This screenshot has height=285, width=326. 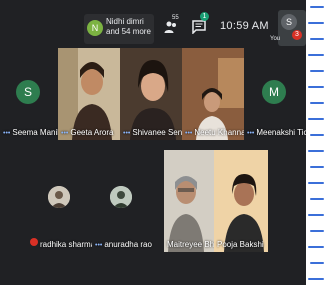 I want to click on participant-name: Shivanee Sen, so click(x=157, y=132).